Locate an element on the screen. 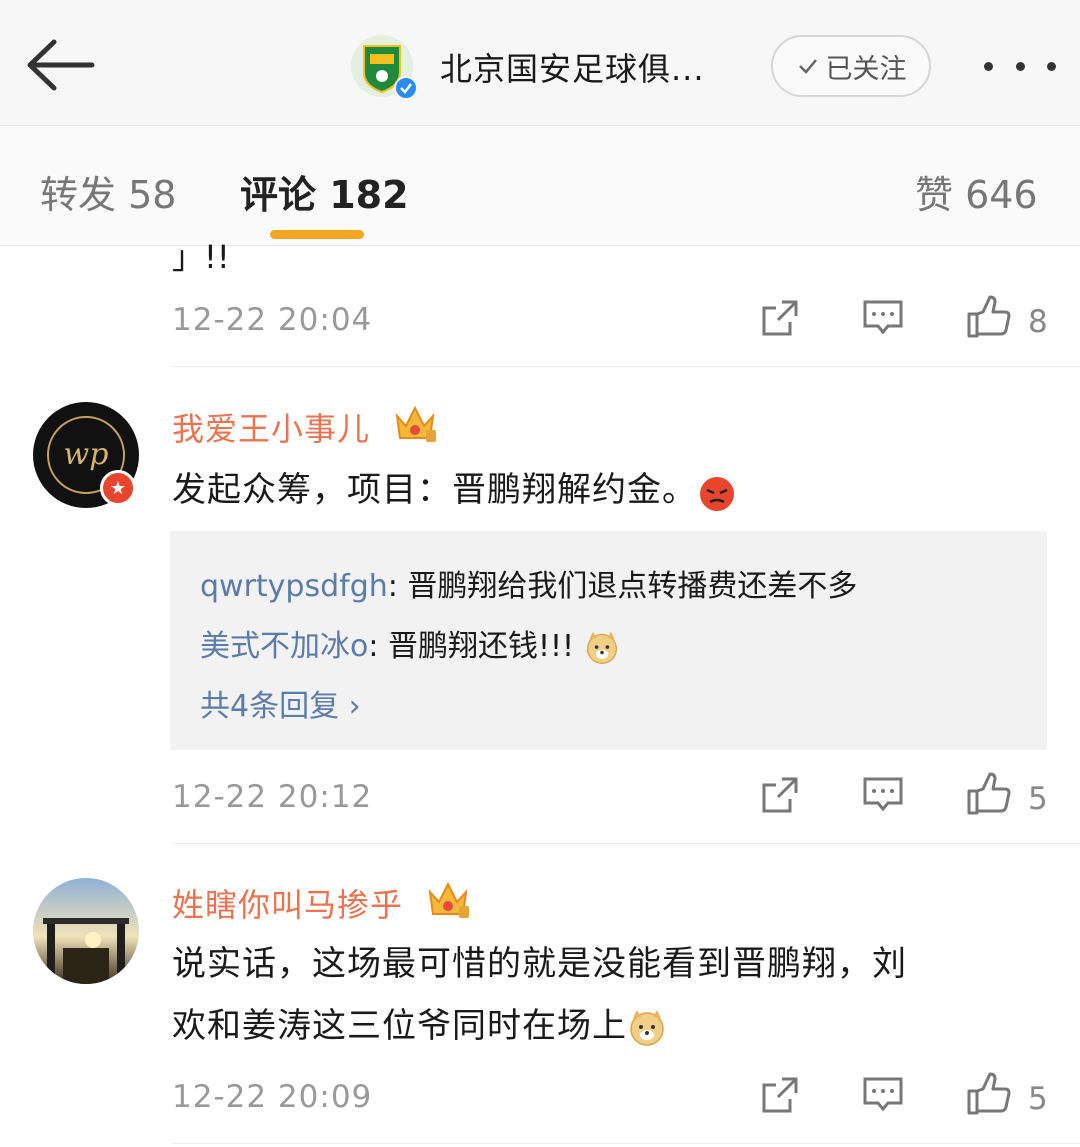 The height and width of the screenshot is (1147, 1080). comment-username: 我爱王小事儿 is located at coordinates (271, 427).